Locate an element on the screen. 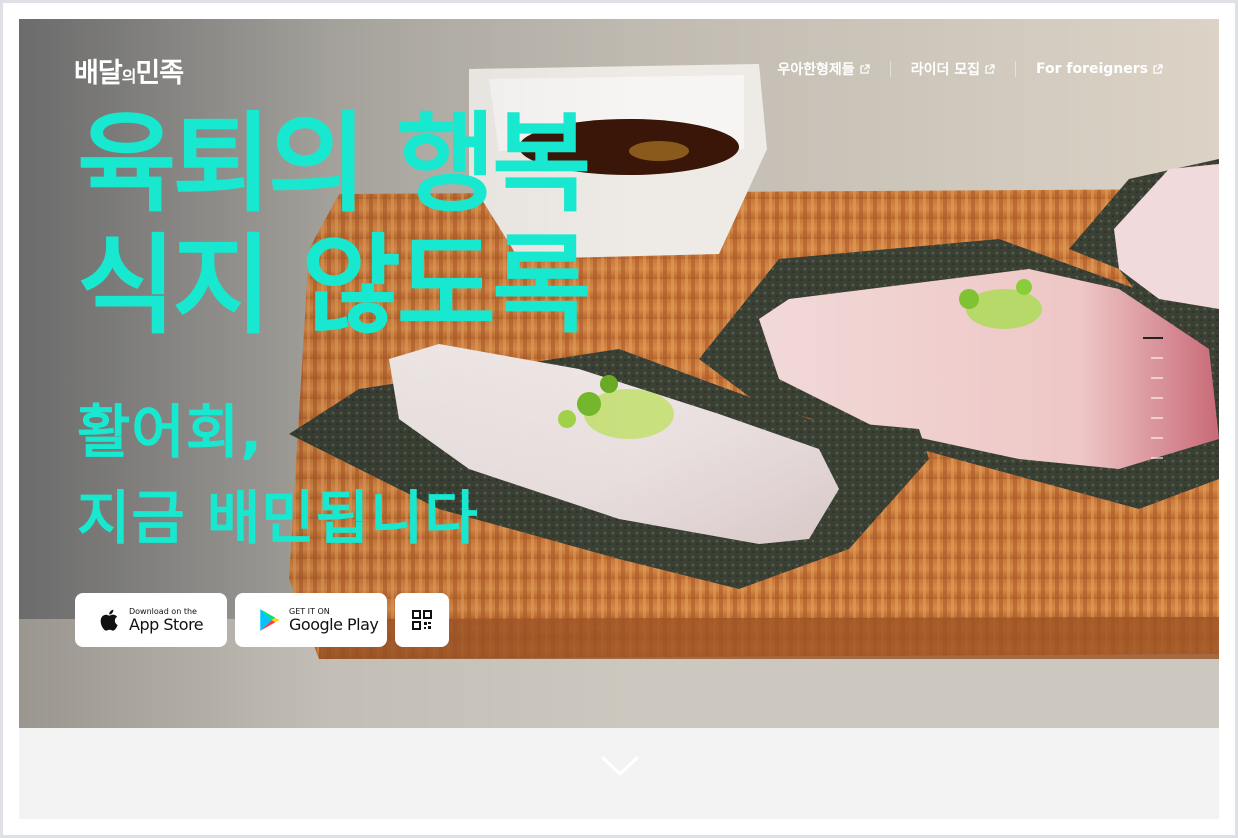 The height and width of the screenshot is (838, 1238). google-play-icon is located at coordinates (270, 620).